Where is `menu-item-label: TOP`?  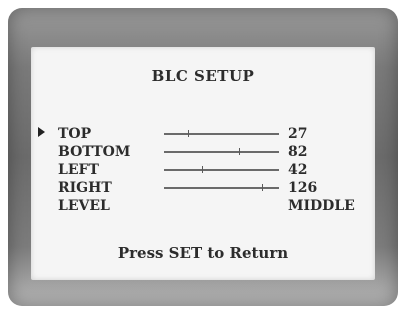 menu-item-label: TOP is located at coordinates (75, 134).